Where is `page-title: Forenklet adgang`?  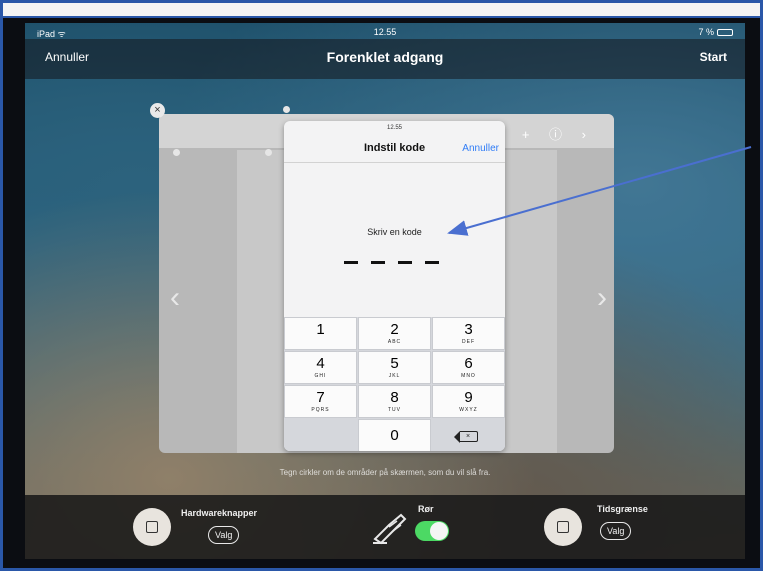 page-title: Forenklet adgang is located at coordinates (385, 57).